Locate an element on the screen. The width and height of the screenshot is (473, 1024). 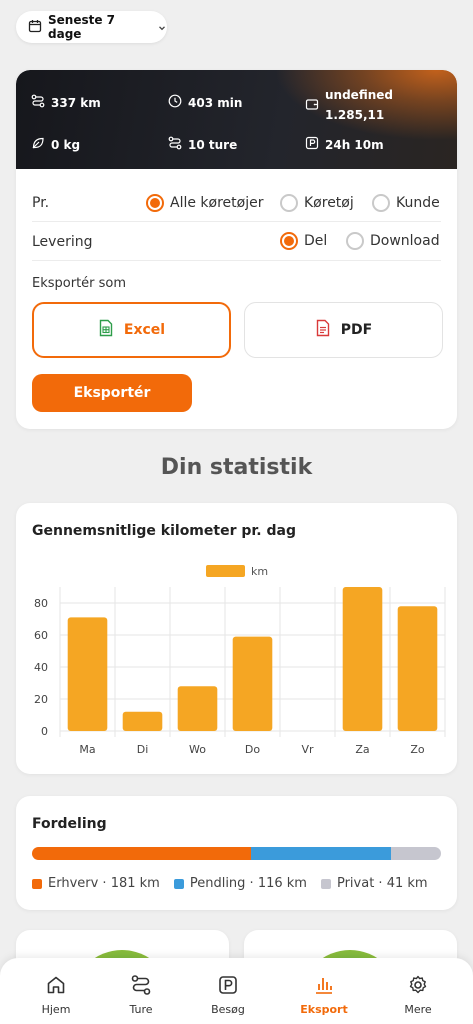
stat-parking-value: 24h 10m is located at coordinates (354, 144).